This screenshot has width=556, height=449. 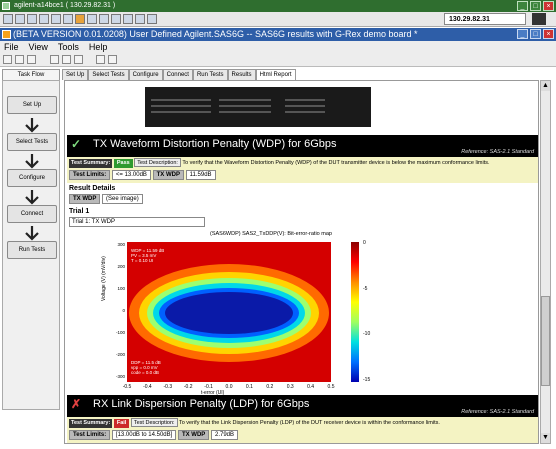 What do you see at coordinates (539, 19) in the screenshot?
I see `pause-icon` at bounding box center [539, 19].